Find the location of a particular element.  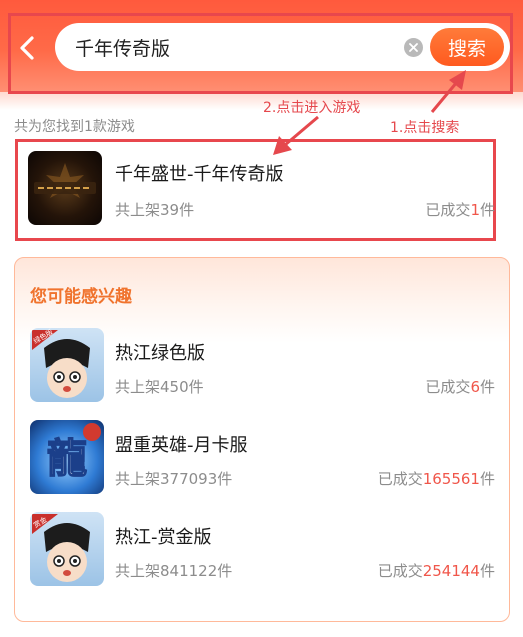

character-face-icon: 赏金 is located at coordinates (61, 548).